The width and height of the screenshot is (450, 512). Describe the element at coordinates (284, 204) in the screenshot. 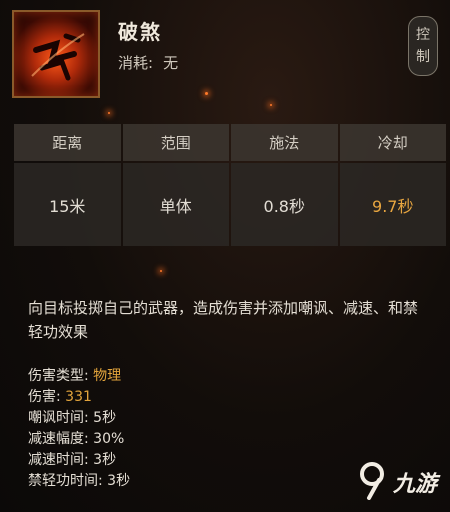

I see `stat-value-cast: 0.8秒` at that location.